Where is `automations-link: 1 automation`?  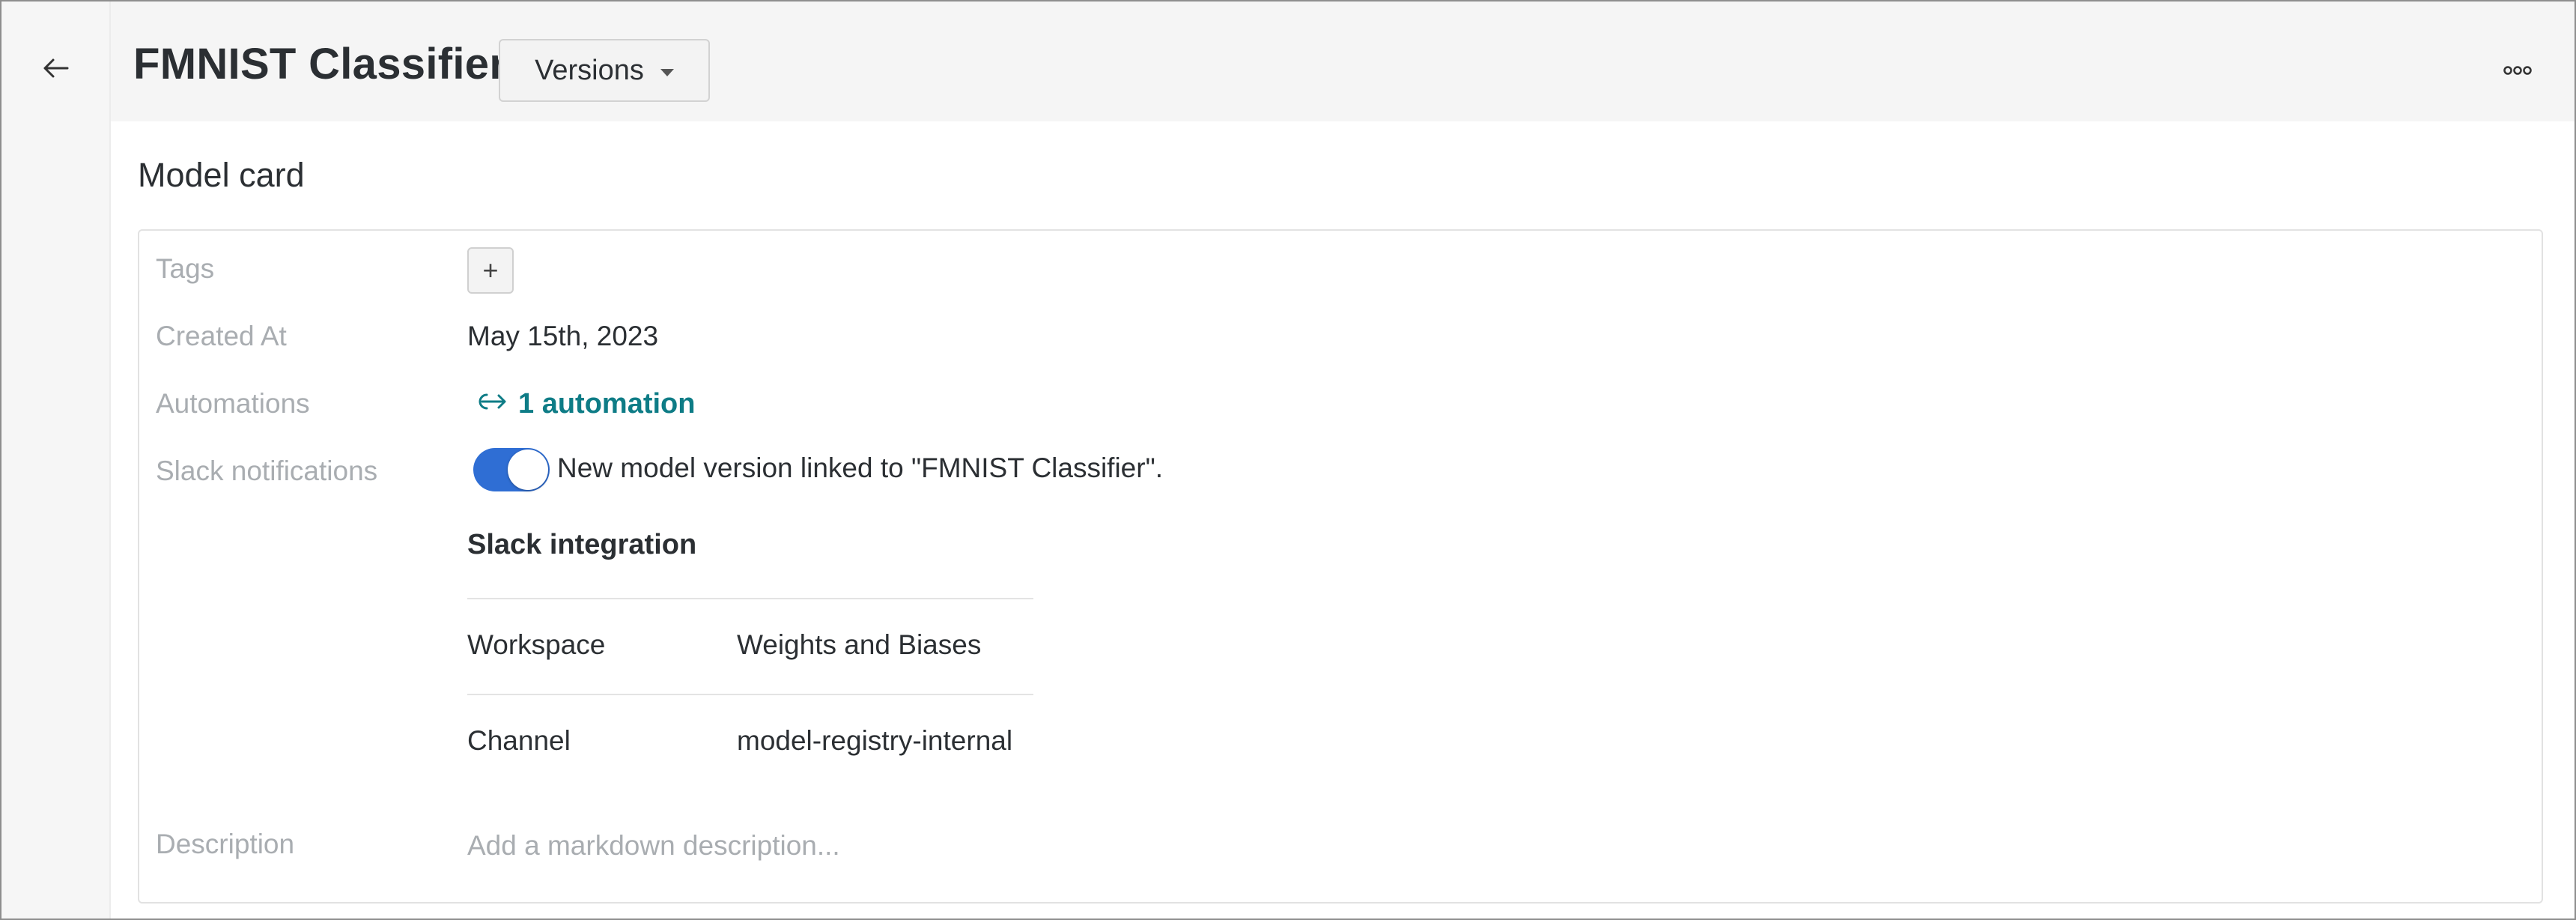
automations-link: 1 automation is located at coordinates (585, 404).